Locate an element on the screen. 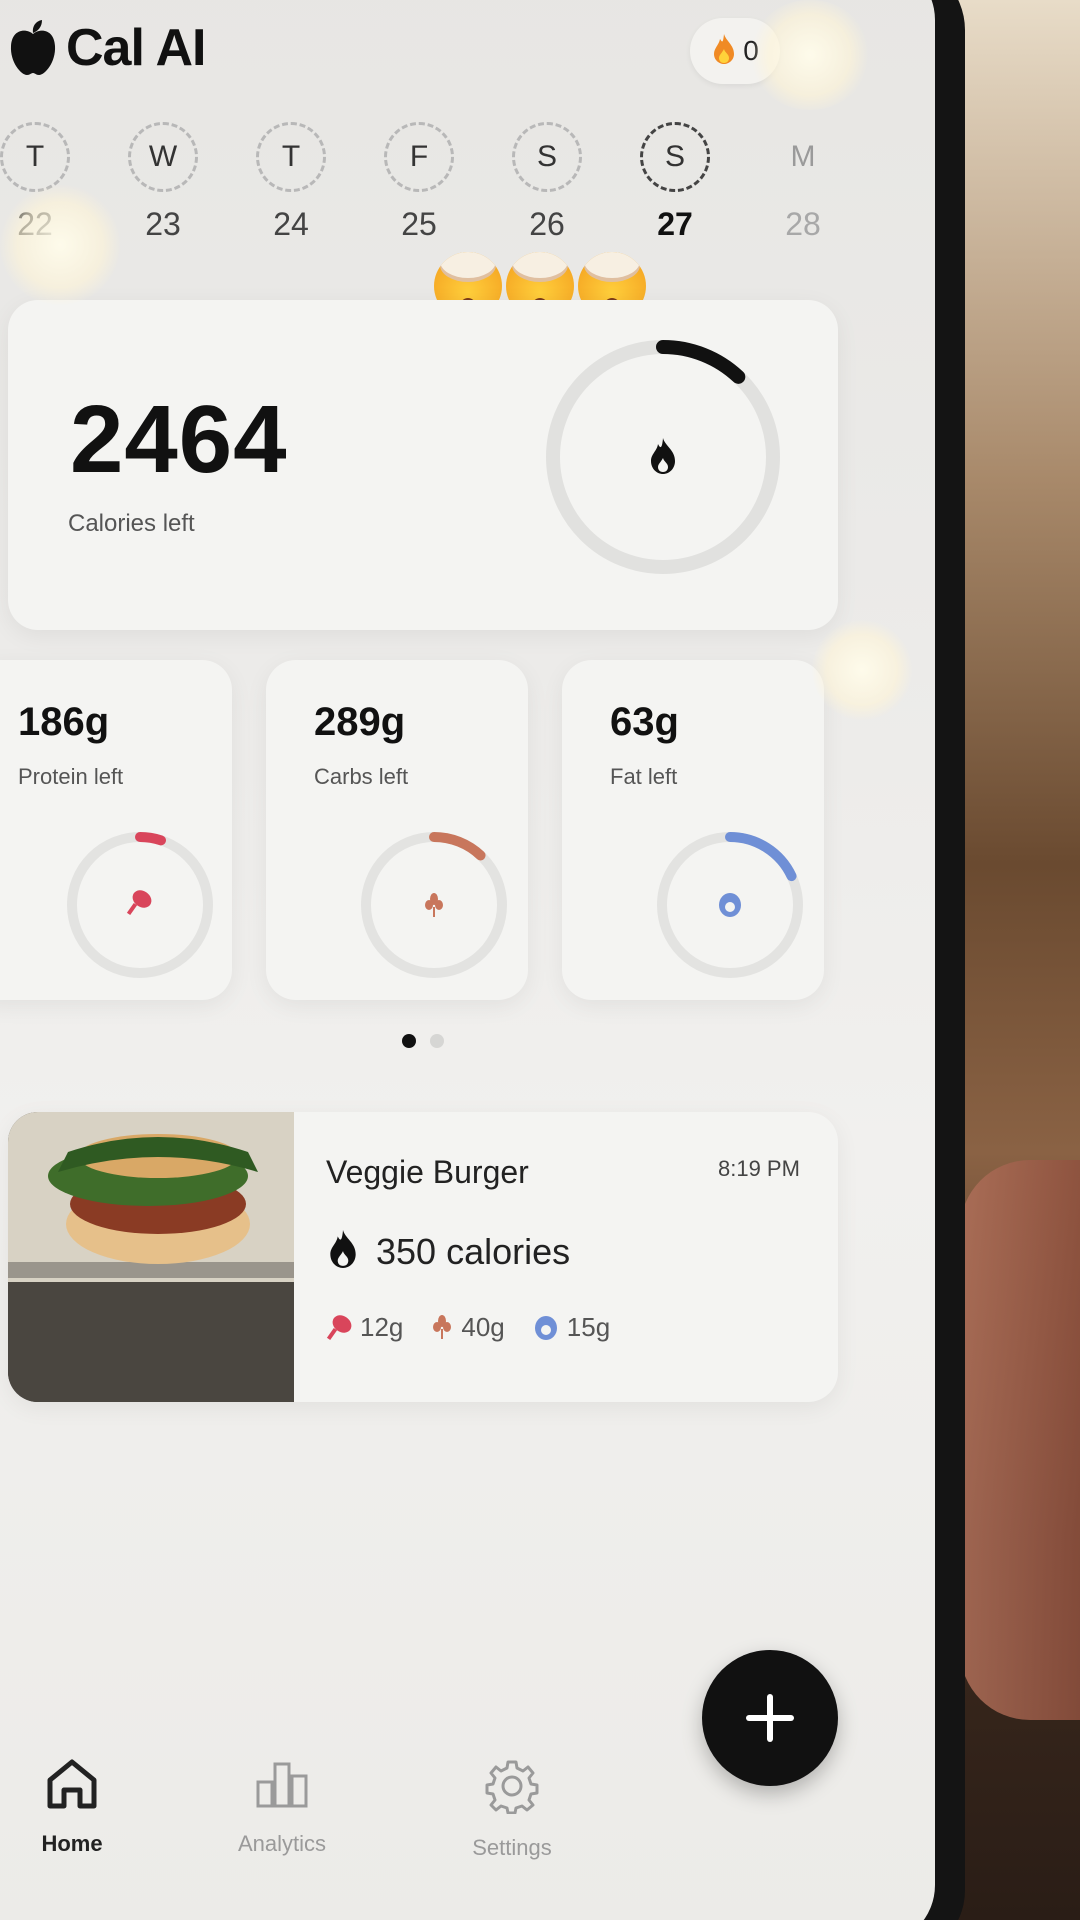 The width and height of the screenshot is (1080, 1920). app-title: Cal AI is located at coordinates (136, 48).